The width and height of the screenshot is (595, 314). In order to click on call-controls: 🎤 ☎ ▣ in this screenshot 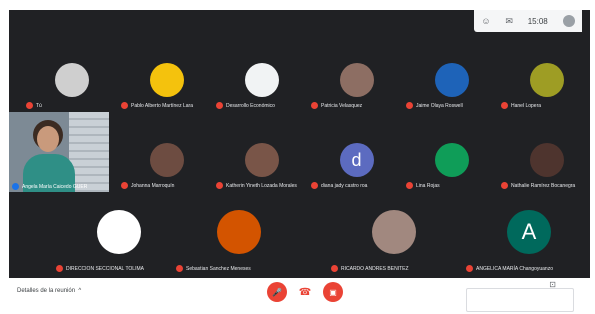, I will do `click(305, 292)`.